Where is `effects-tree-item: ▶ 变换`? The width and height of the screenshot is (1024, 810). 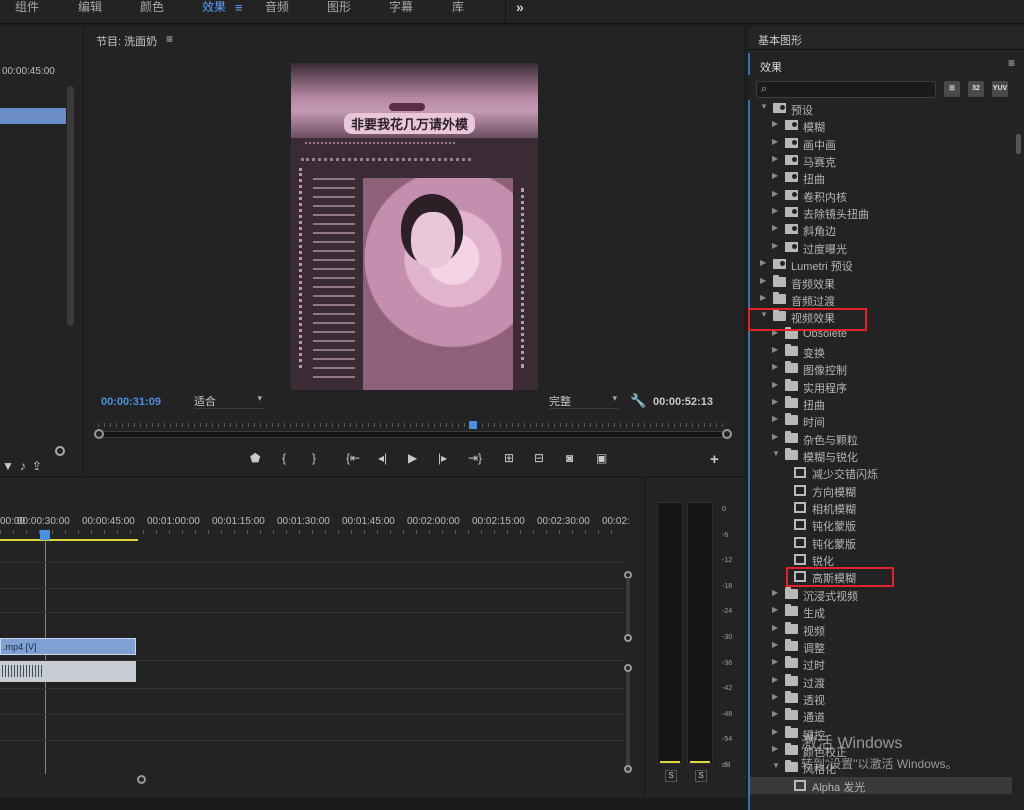 effects-tree-item: ▶ 变换 is located at coordinates (881, 351).